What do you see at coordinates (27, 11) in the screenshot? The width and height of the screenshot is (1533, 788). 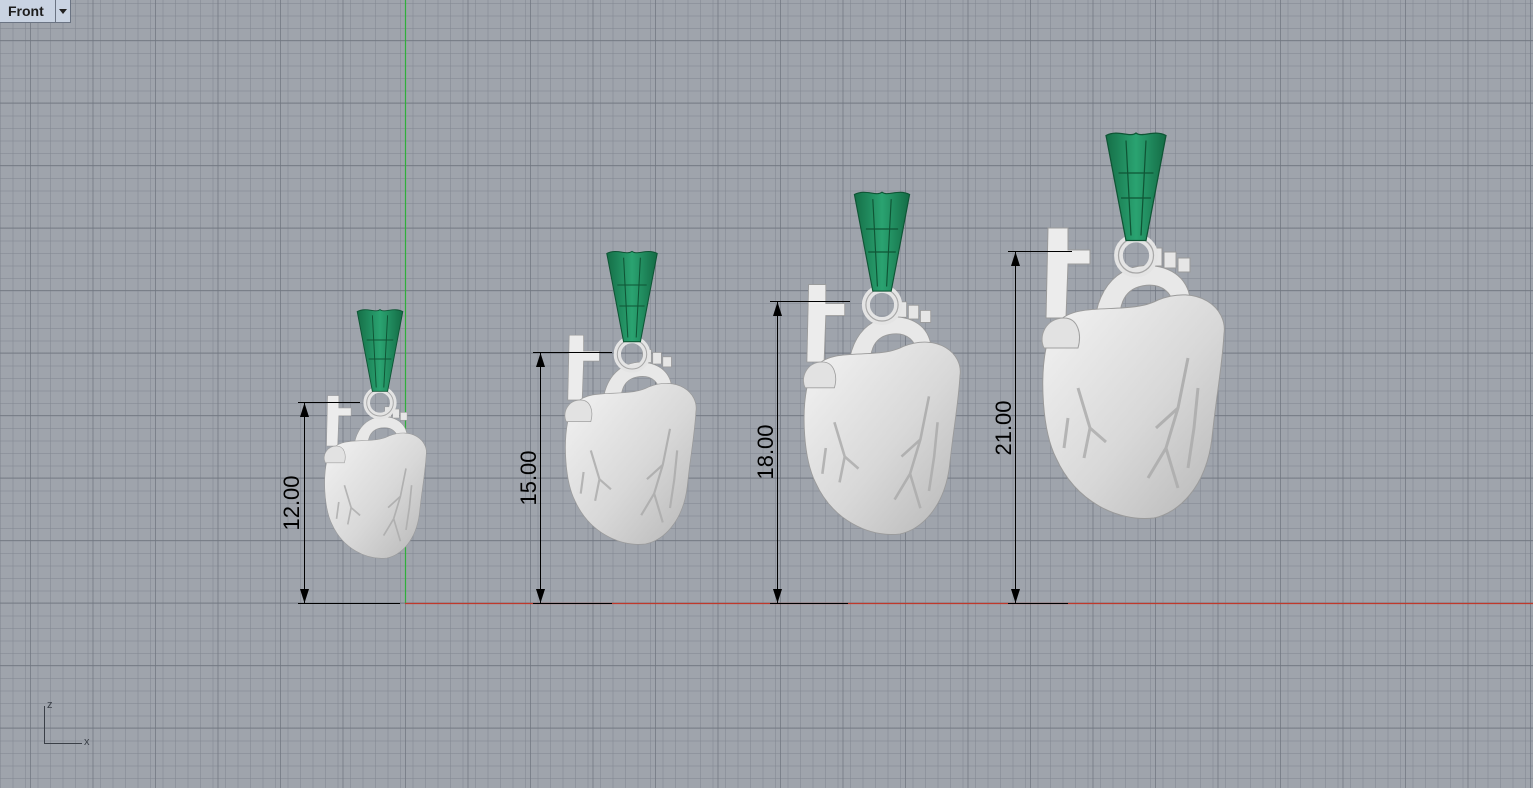 I see `viewport-title: Front` at bounding box center [27, 11].